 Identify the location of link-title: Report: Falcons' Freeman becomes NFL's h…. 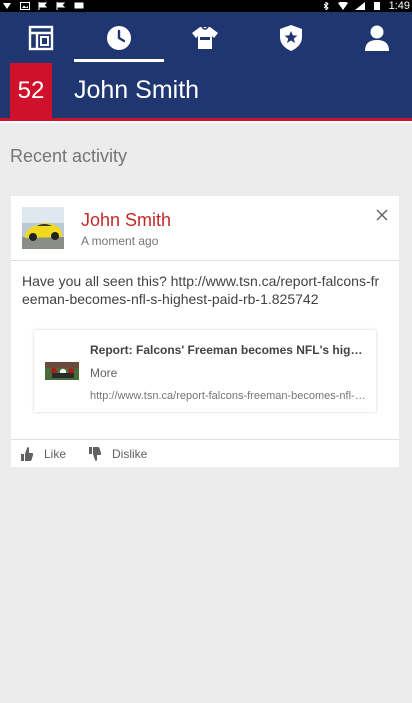
(228, 350).